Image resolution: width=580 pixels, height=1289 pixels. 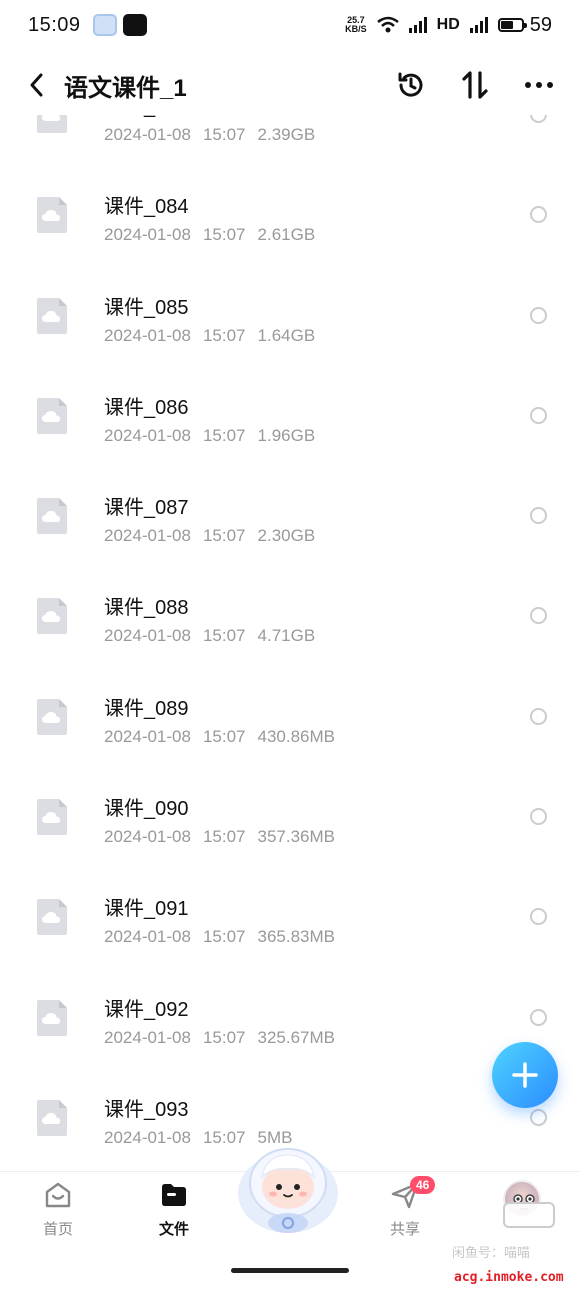 I want to click on file-size: 2.30GB, so click(x=286, y=536).